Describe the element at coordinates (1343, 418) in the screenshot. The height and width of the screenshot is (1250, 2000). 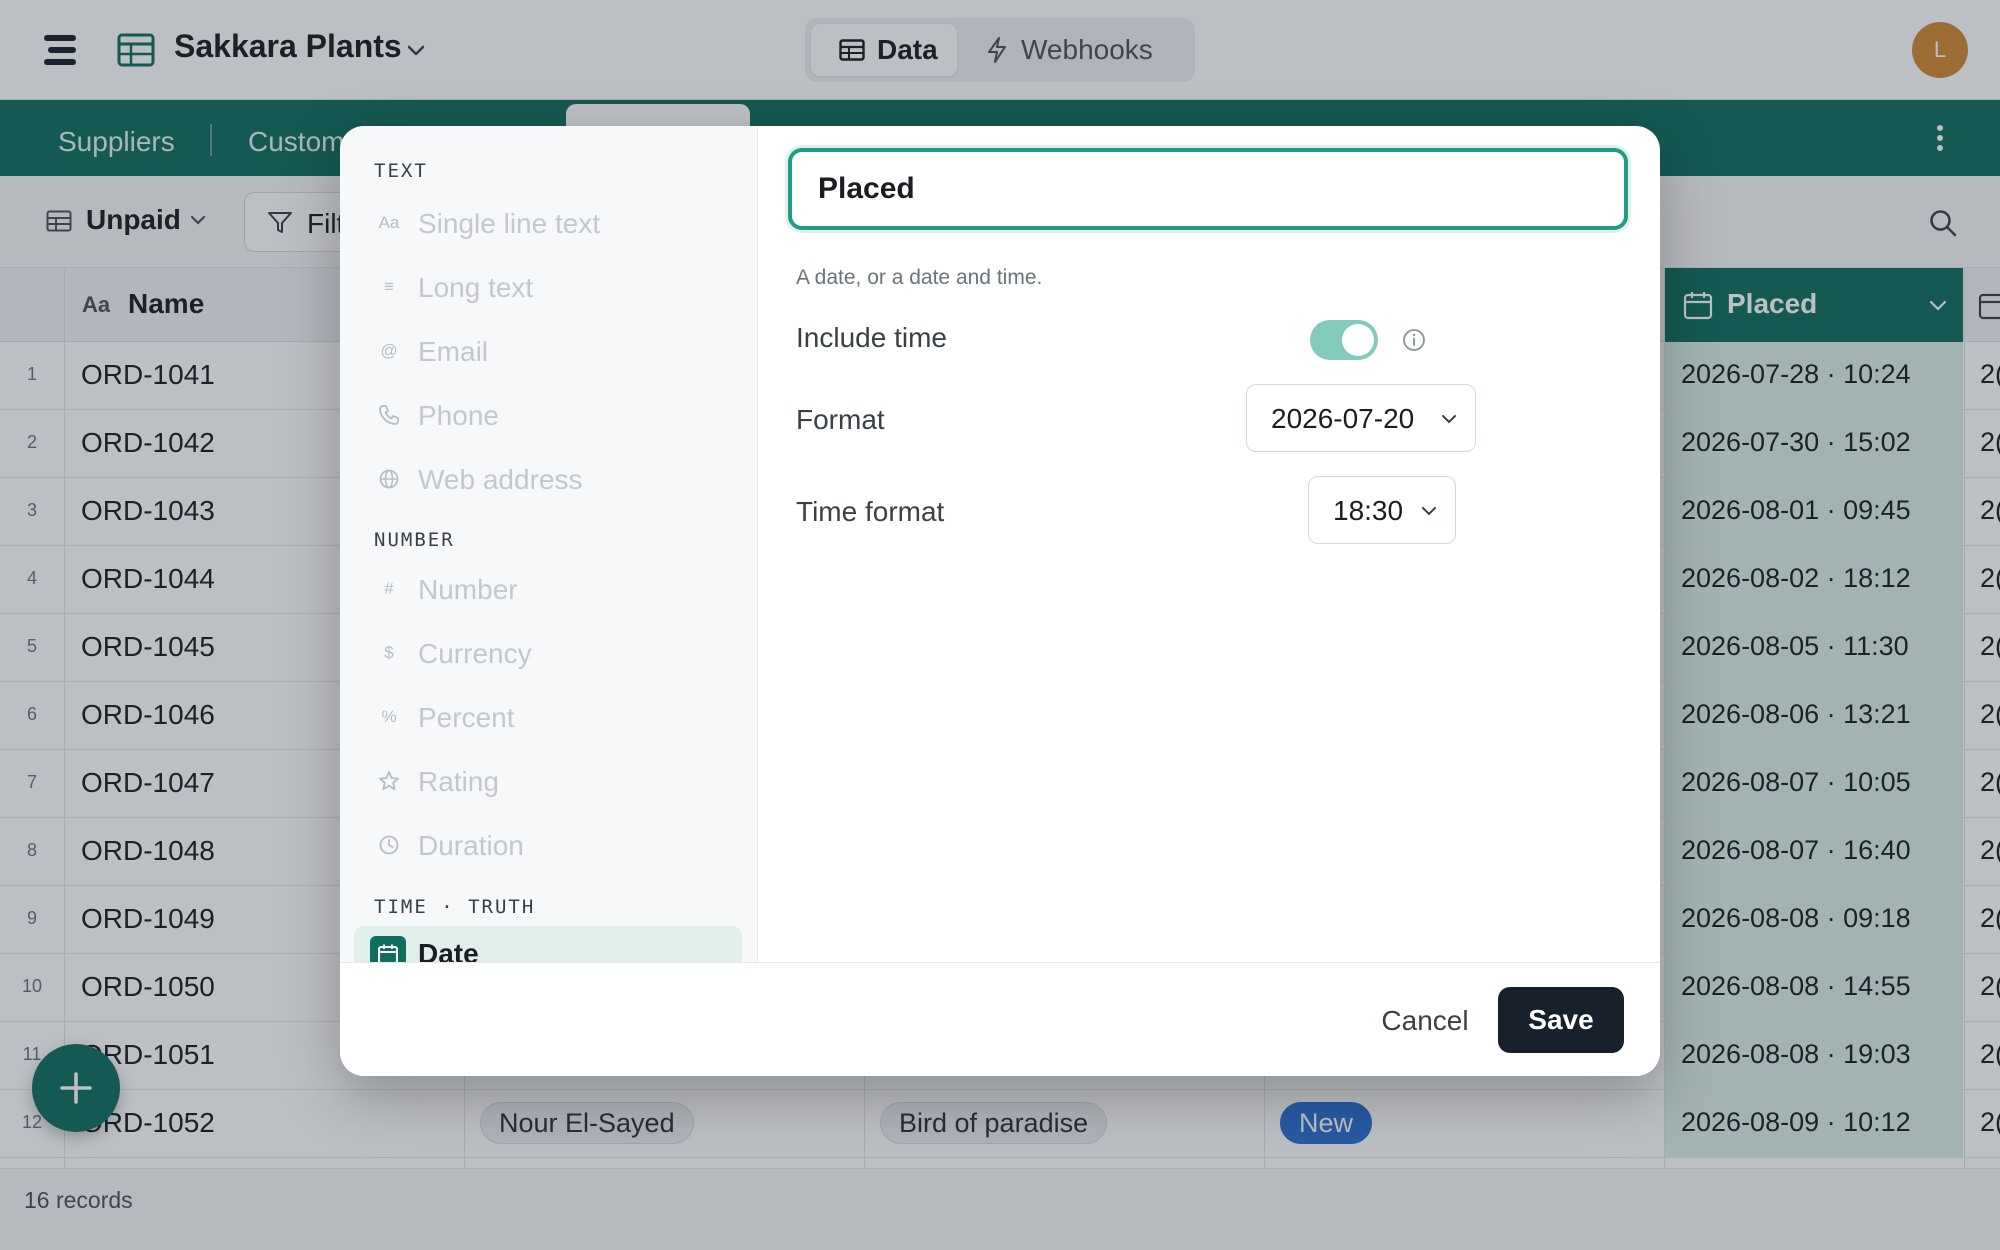
I see `format-value: 2026-07-20` at that location.